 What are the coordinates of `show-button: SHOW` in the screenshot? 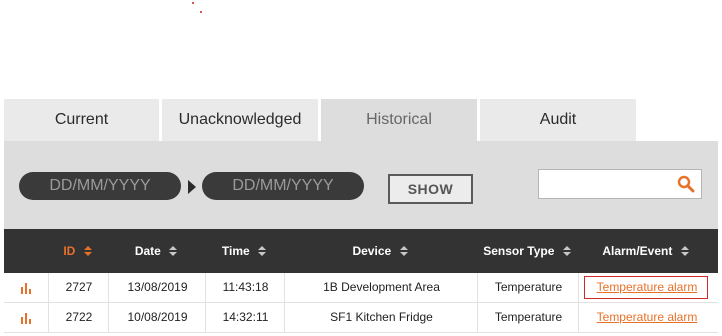 It's located at (430, 189).